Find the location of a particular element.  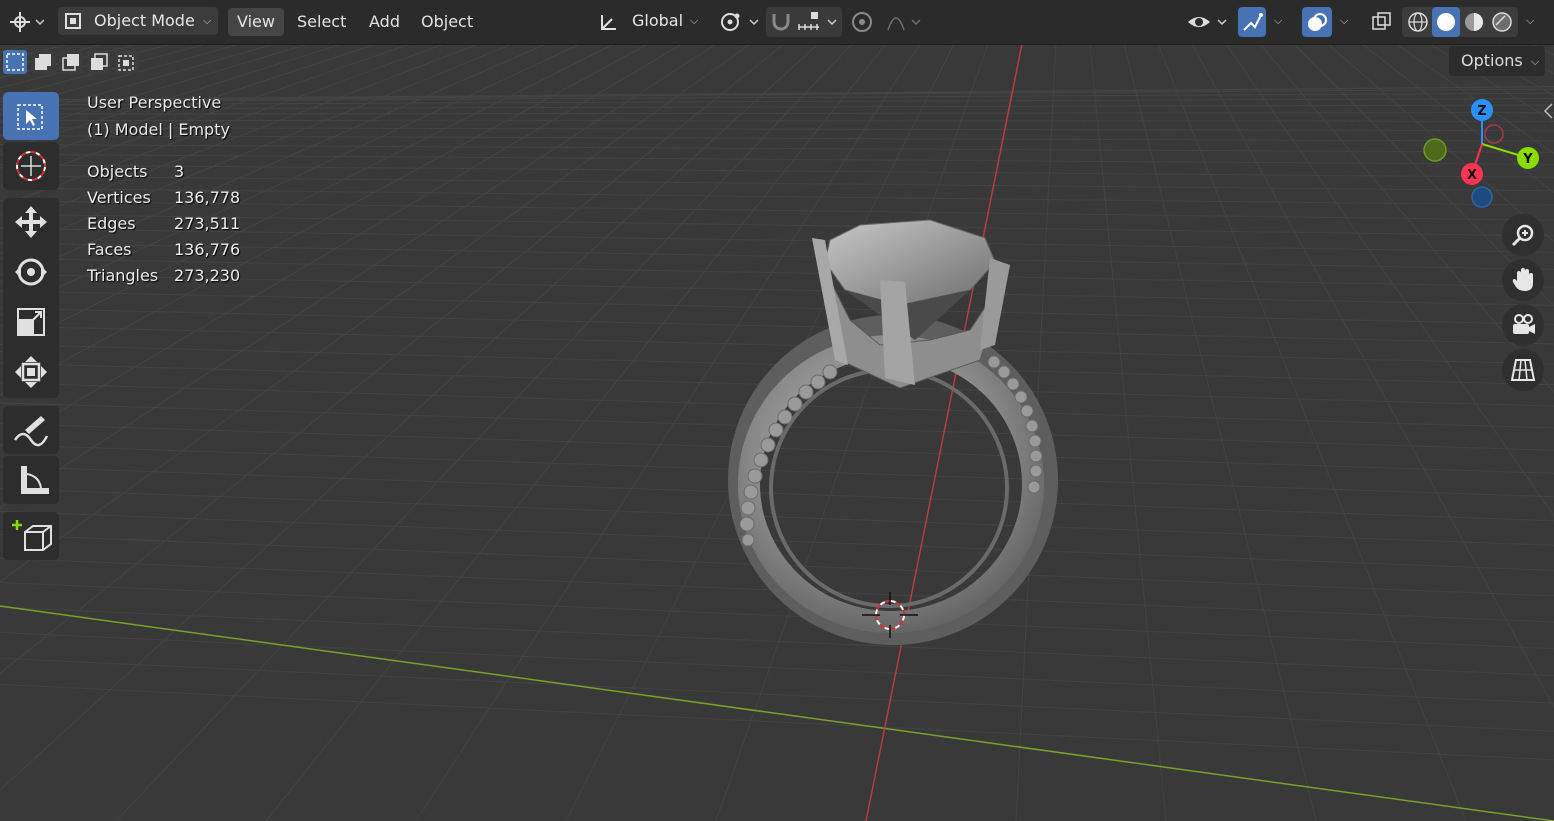

gizmo-icon is located at coordinates (1253, 22).